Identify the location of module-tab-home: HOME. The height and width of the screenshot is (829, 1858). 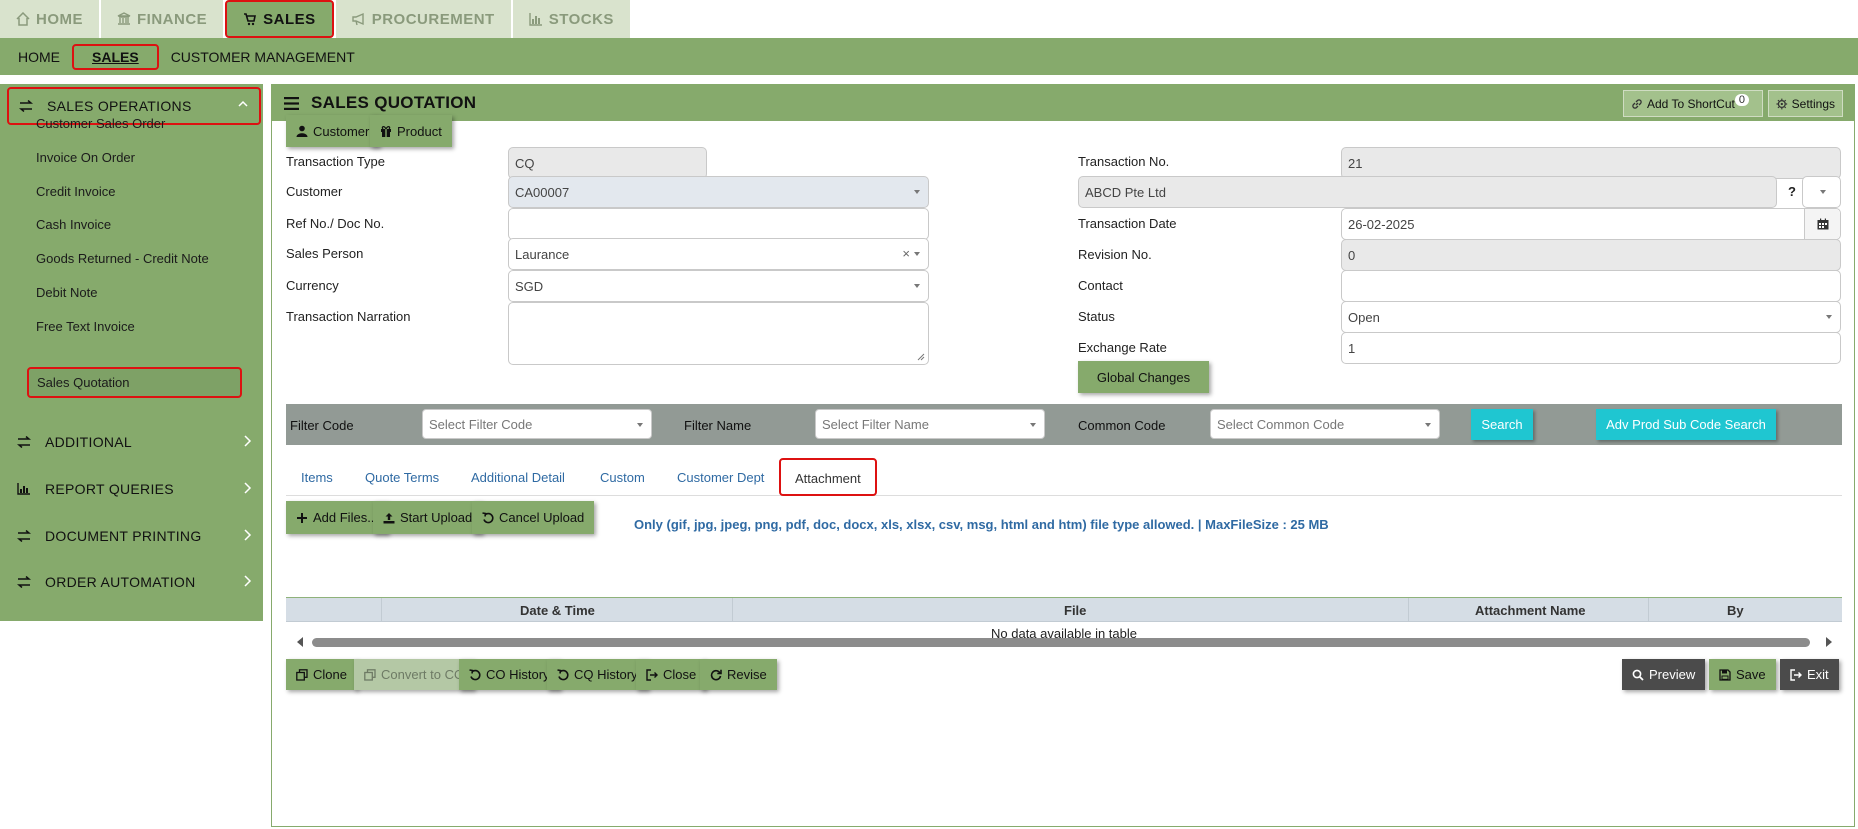
(49, 19).